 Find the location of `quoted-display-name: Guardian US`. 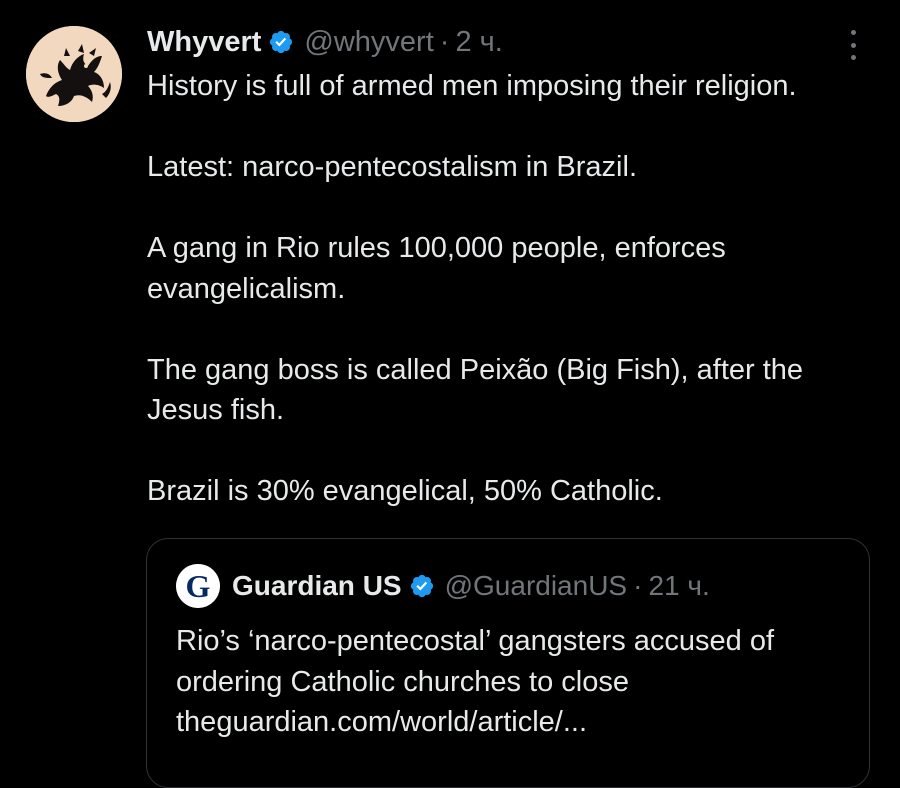

quoted-display-name: Guardian US is located at coordinates (317, 586).